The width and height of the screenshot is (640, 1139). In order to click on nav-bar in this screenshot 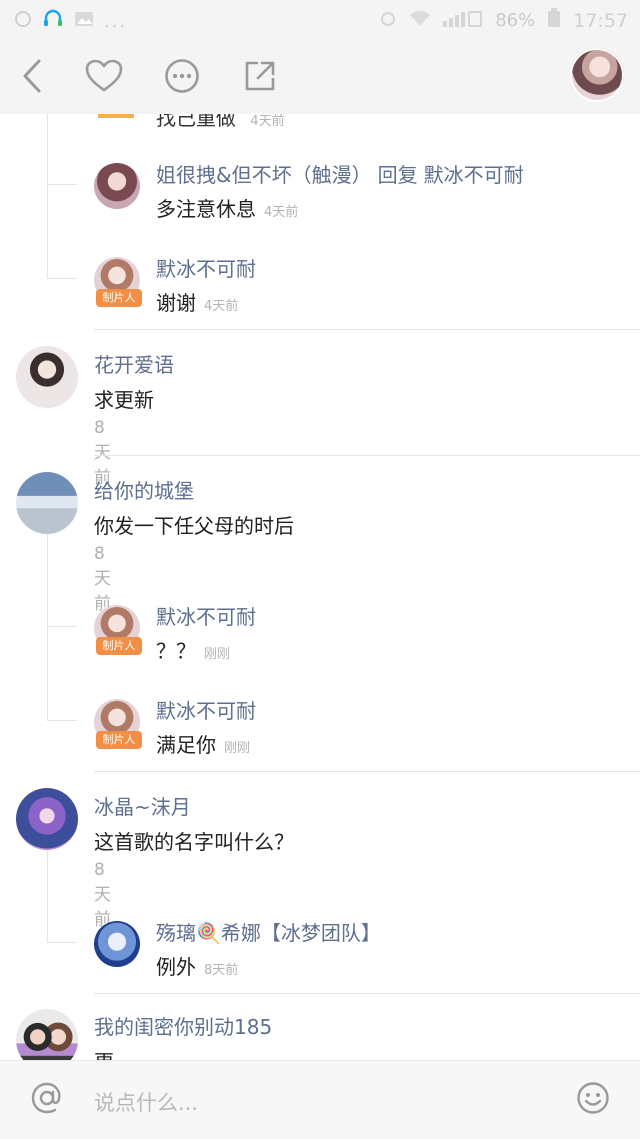, I will do `click(320, 77)`.